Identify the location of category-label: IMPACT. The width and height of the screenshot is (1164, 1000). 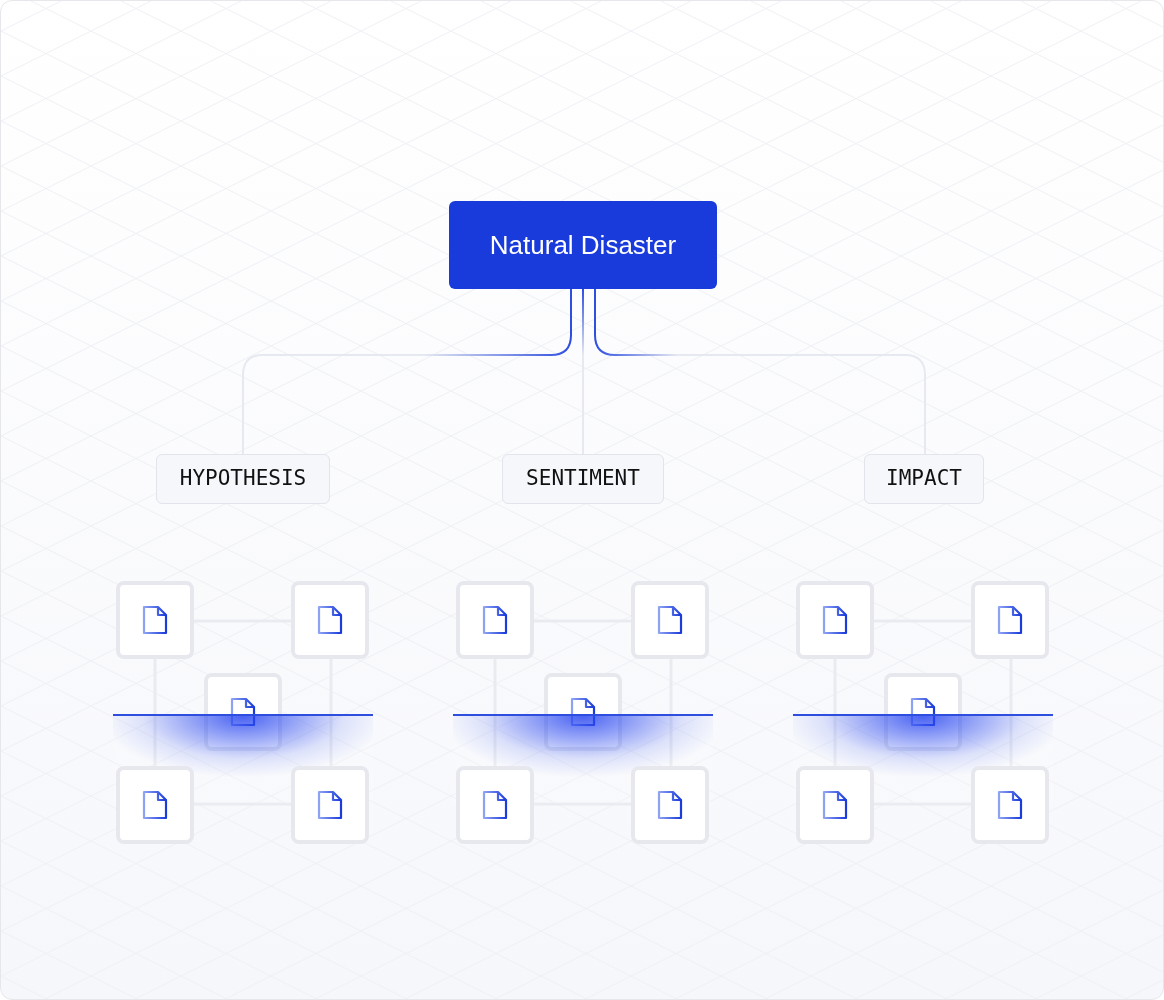
(924, 479).